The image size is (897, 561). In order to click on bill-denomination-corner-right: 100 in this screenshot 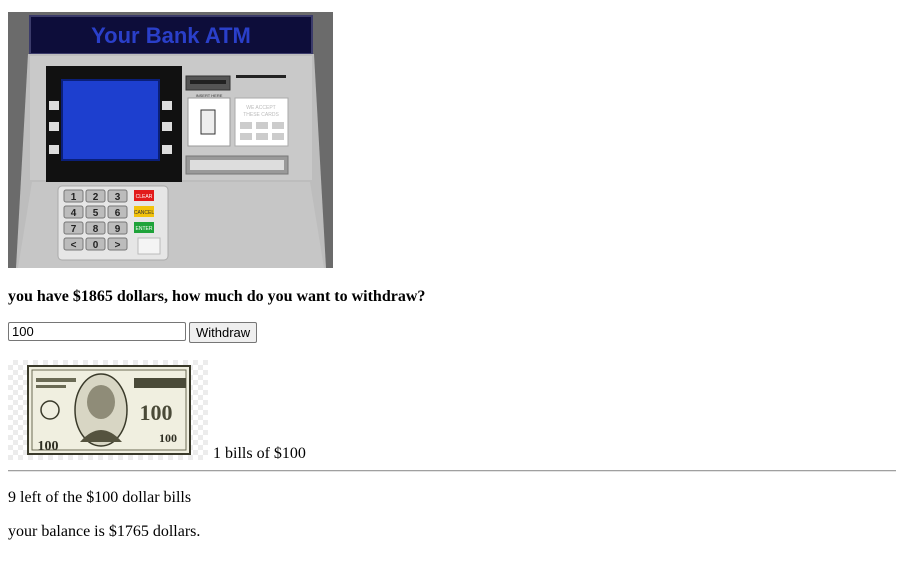, I will do `click(168, 438)`.